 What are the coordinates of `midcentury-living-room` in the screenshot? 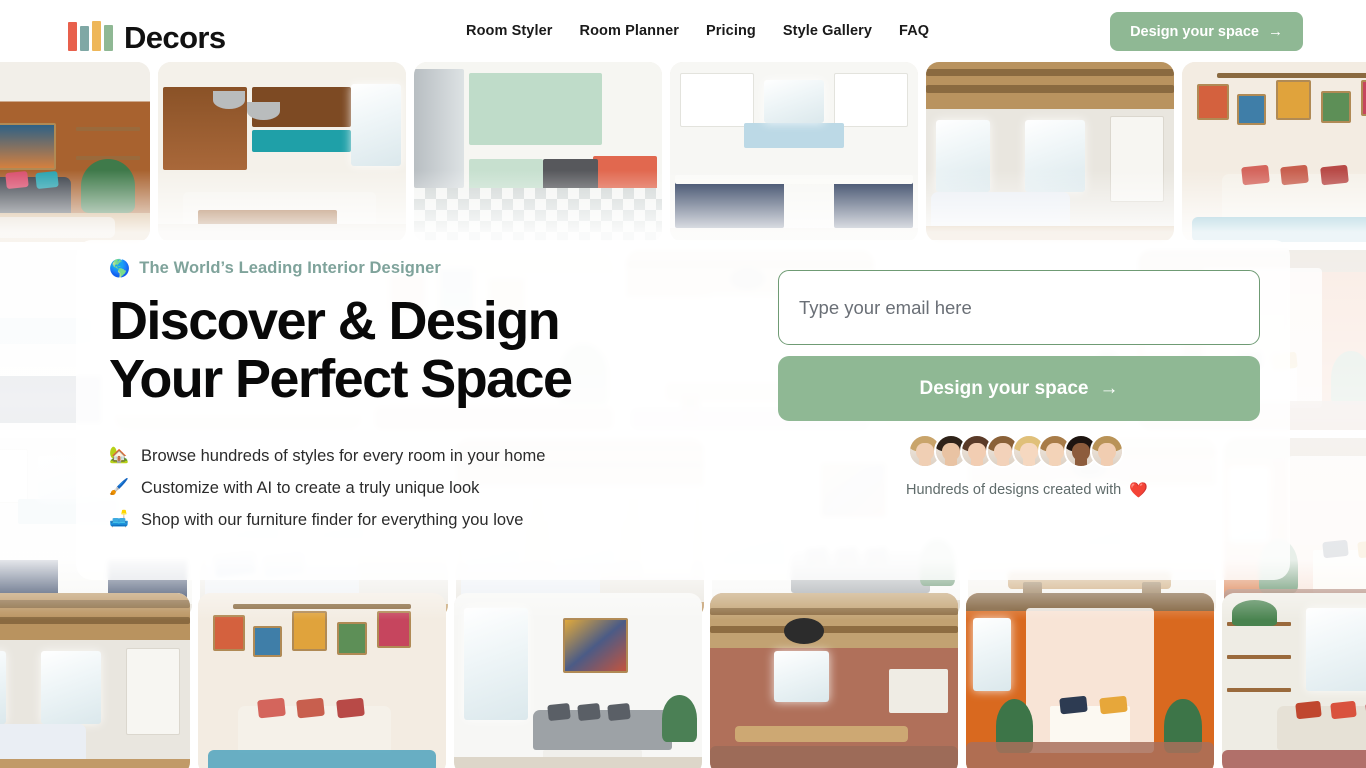 It's located at (75, 152).